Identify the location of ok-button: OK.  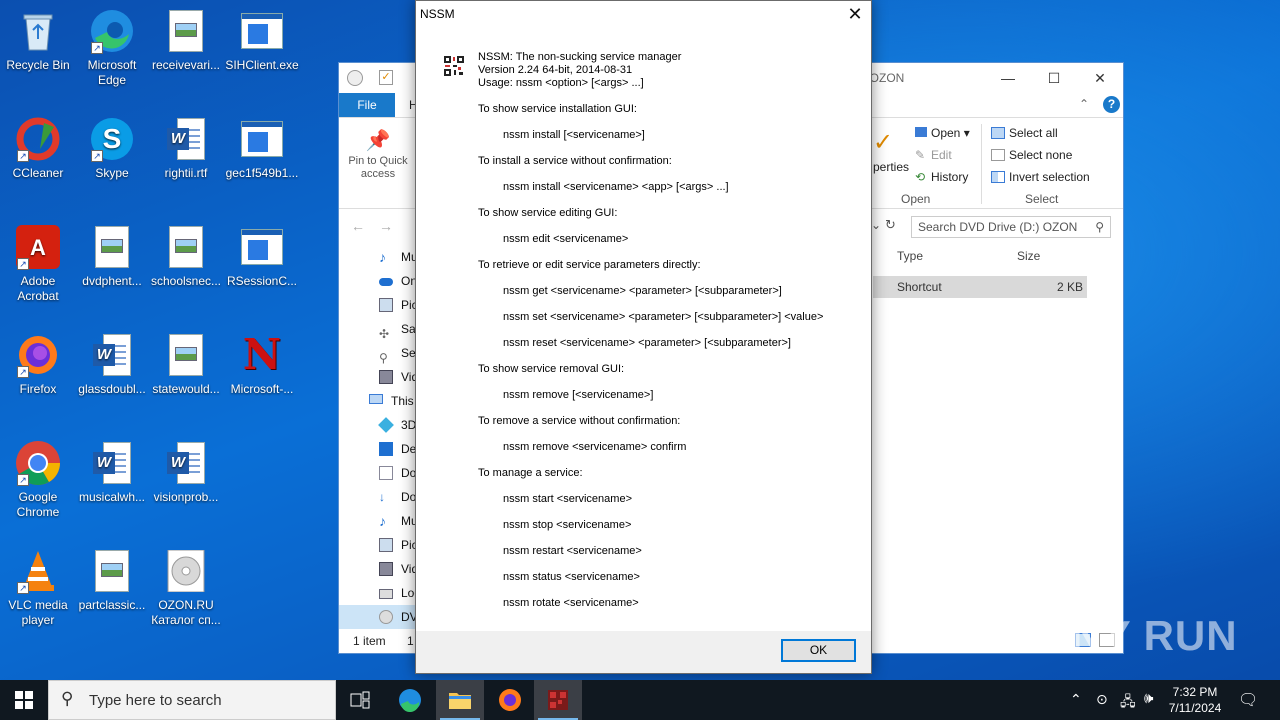
(818, 650).